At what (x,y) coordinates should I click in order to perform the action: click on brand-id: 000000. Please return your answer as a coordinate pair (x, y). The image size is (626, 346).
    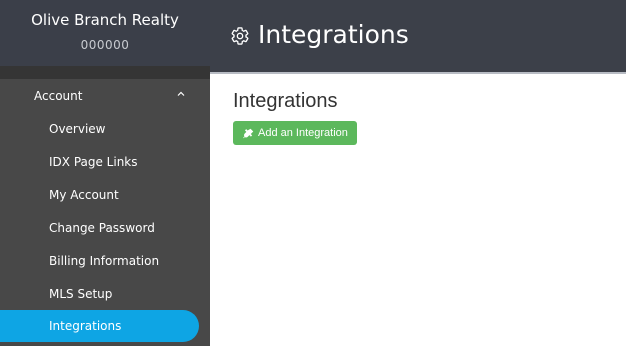
    Looking at the image, I should click on (105, 45).